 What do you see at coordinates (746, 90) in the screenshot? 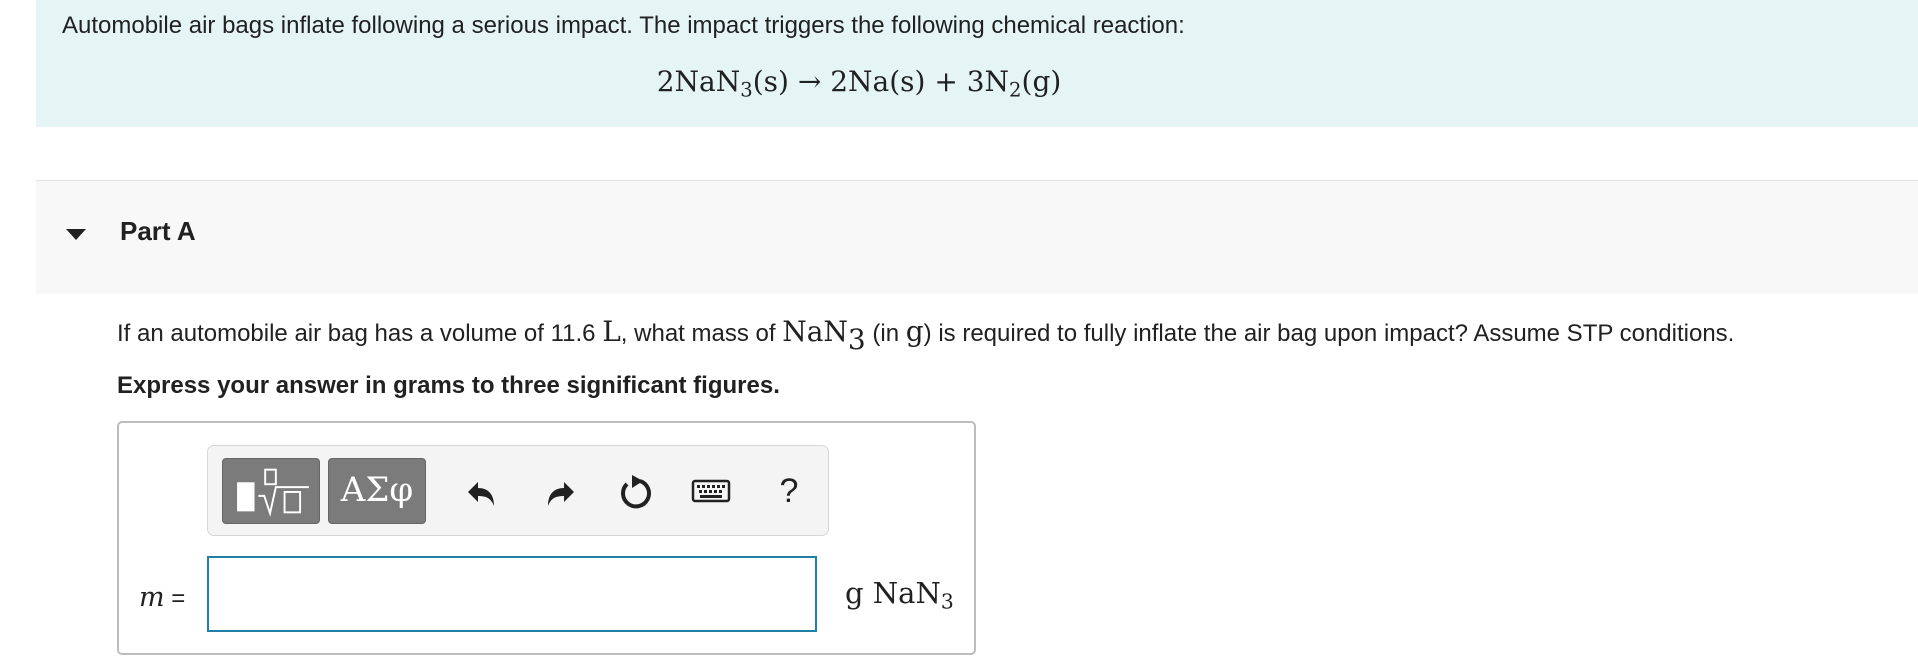
I see `reactant-subscript: 3` at bounding box center [746, 90].